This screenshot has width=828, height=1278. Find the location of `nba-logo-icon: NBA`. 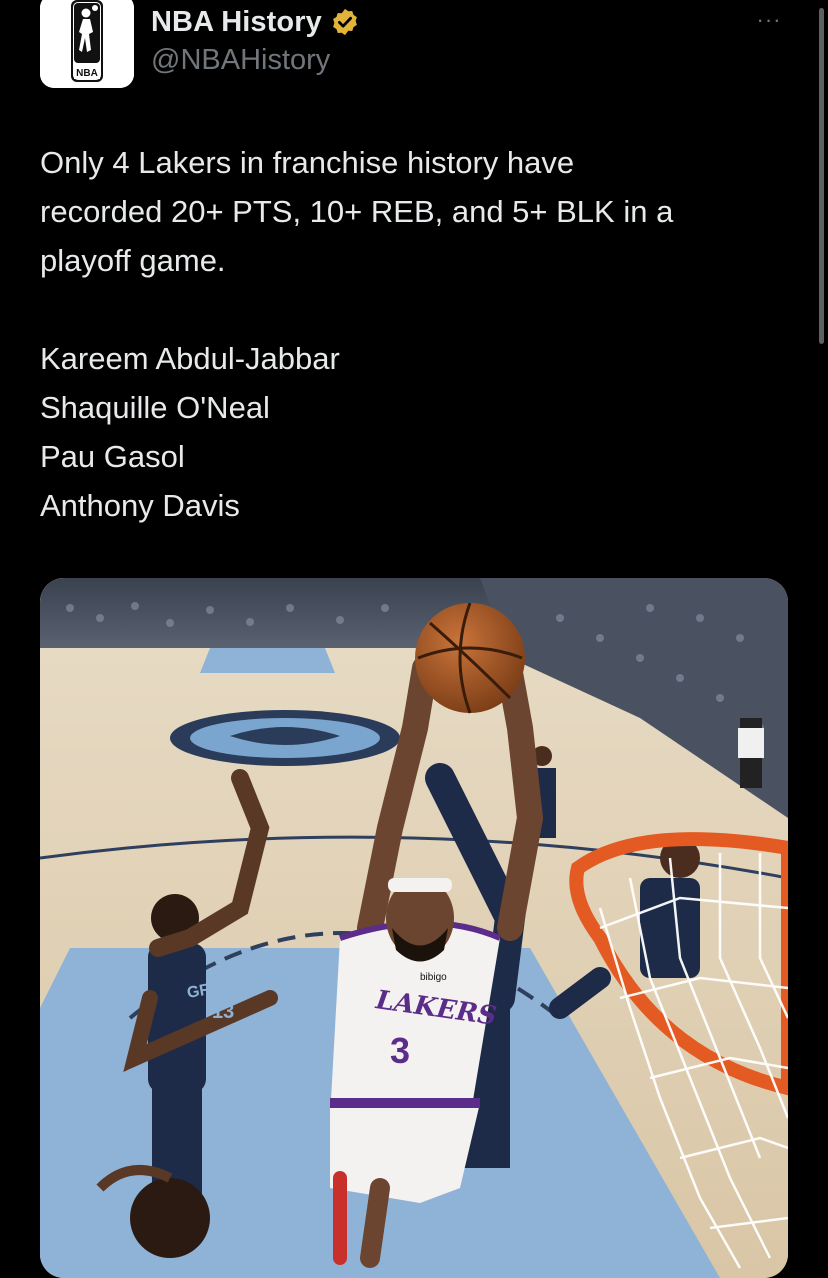

nba-logo-icon: NBA is located at coordinates (87, 44).